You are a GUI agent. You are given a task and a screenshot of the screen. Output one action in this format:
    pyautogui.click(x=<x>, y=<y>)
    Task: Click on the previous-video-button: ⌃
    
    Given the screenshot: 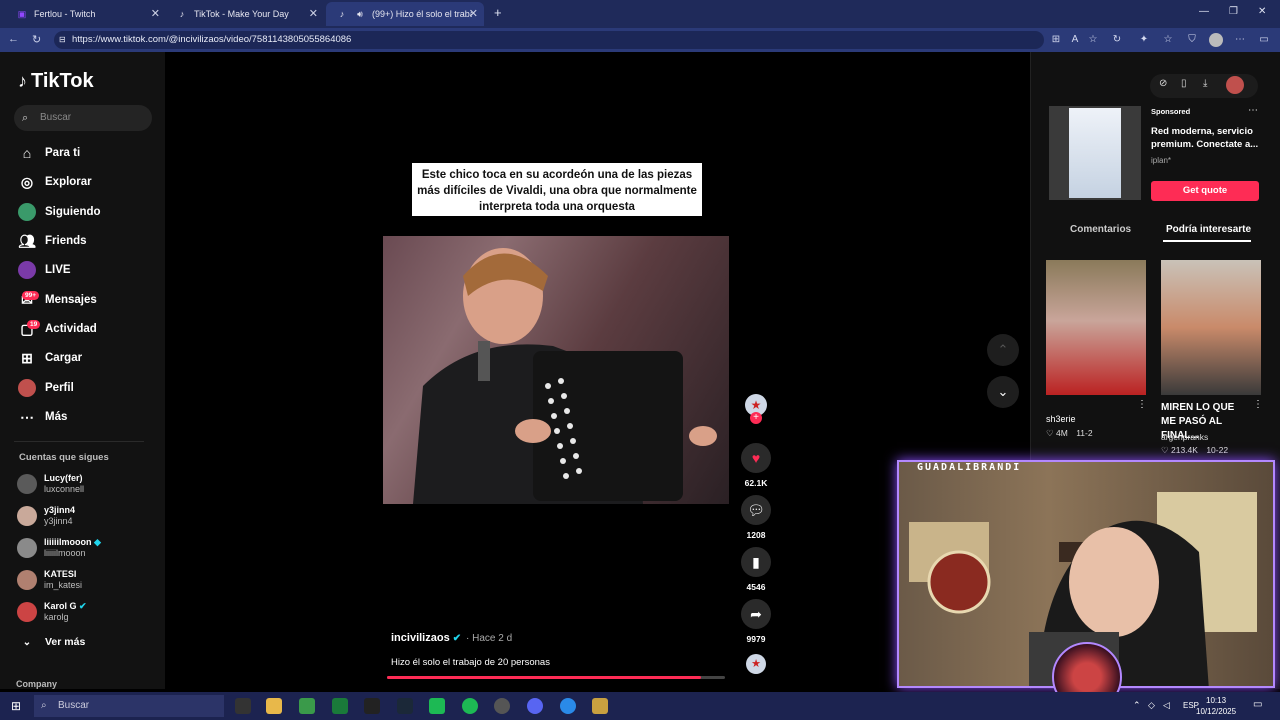 What is the action you would take?
    pyautogui.click(x=1003, y=350)
    